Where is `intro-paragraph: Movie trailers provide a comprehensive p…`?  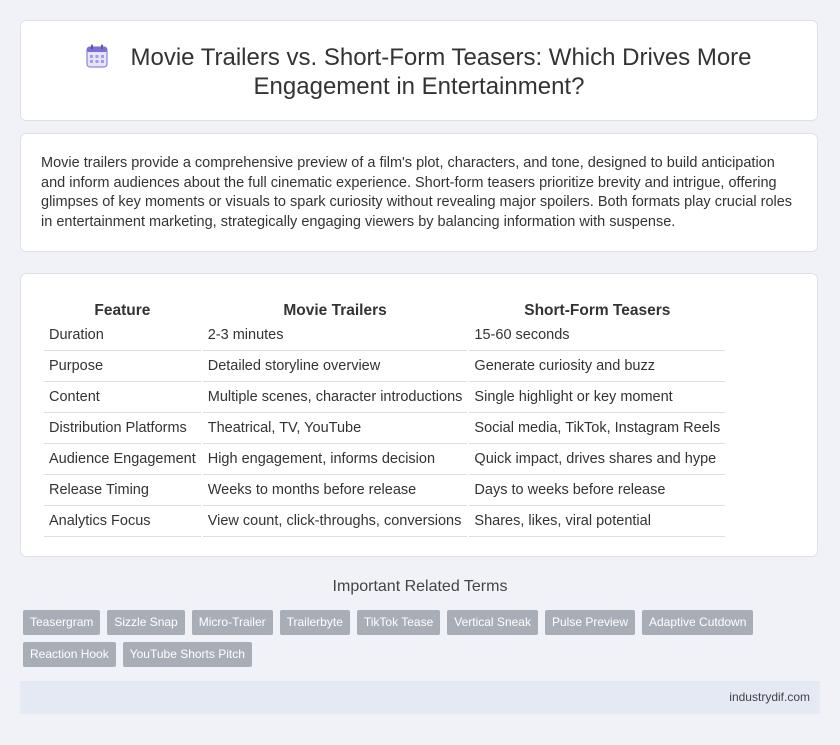 intro-paragraph: Movie trailers provide a comprehensive p… is located at coordinates (417, 192).